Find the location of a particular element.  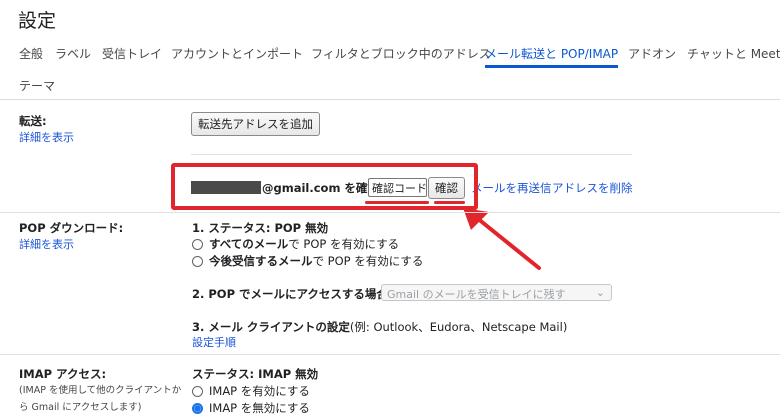

highlight-underline-code is located at coordinates (397, 202).